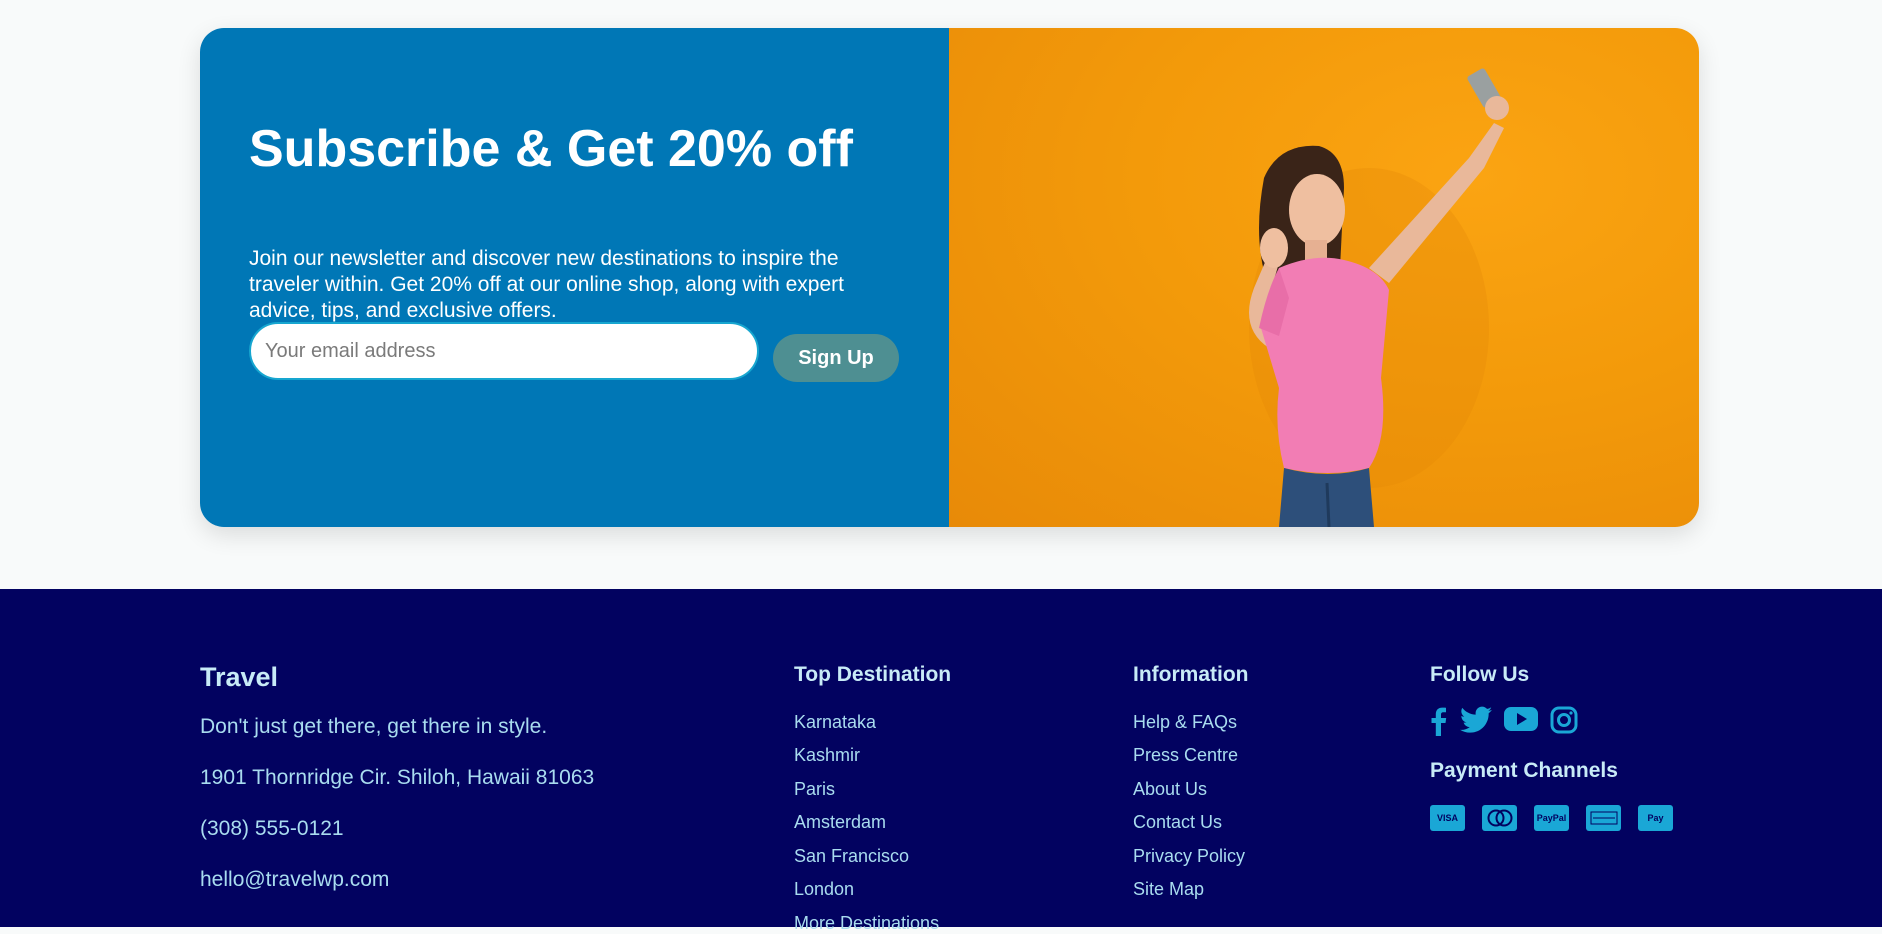  I want to click on information-link: About Us, so click(1170, 789).